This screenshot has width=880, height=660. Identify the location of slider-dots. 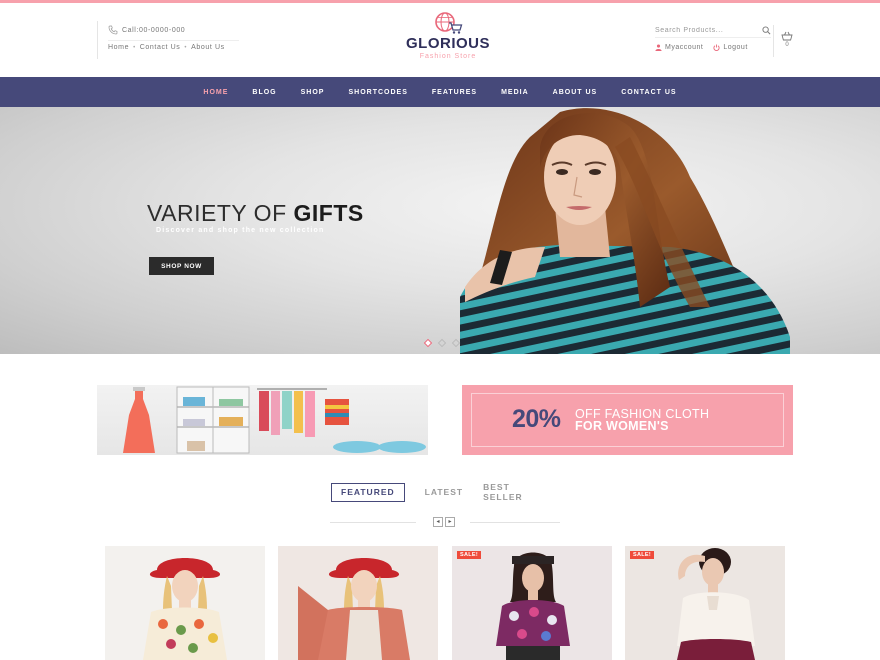
(445, 343).